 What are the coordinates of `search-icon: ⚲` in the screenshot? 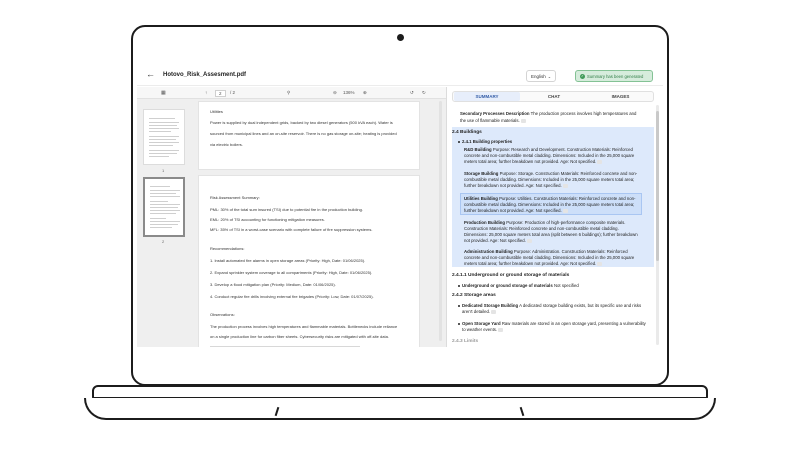 It's located at (288, 93).